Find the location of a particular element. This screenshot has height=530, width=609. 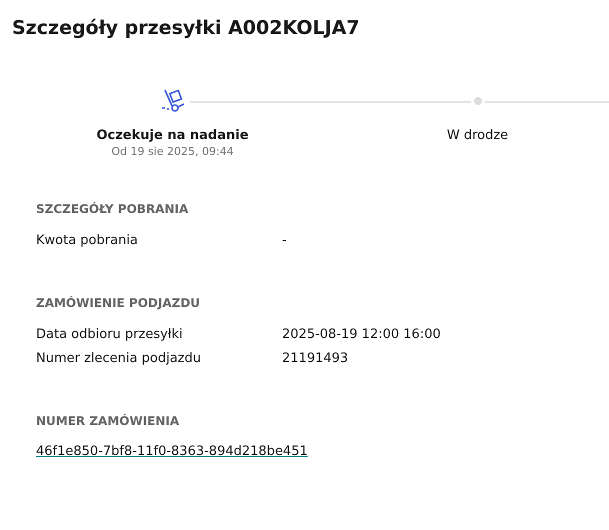

step-date: Od 19 sie 2025, 09:44 is located at coordinates (172, 151).